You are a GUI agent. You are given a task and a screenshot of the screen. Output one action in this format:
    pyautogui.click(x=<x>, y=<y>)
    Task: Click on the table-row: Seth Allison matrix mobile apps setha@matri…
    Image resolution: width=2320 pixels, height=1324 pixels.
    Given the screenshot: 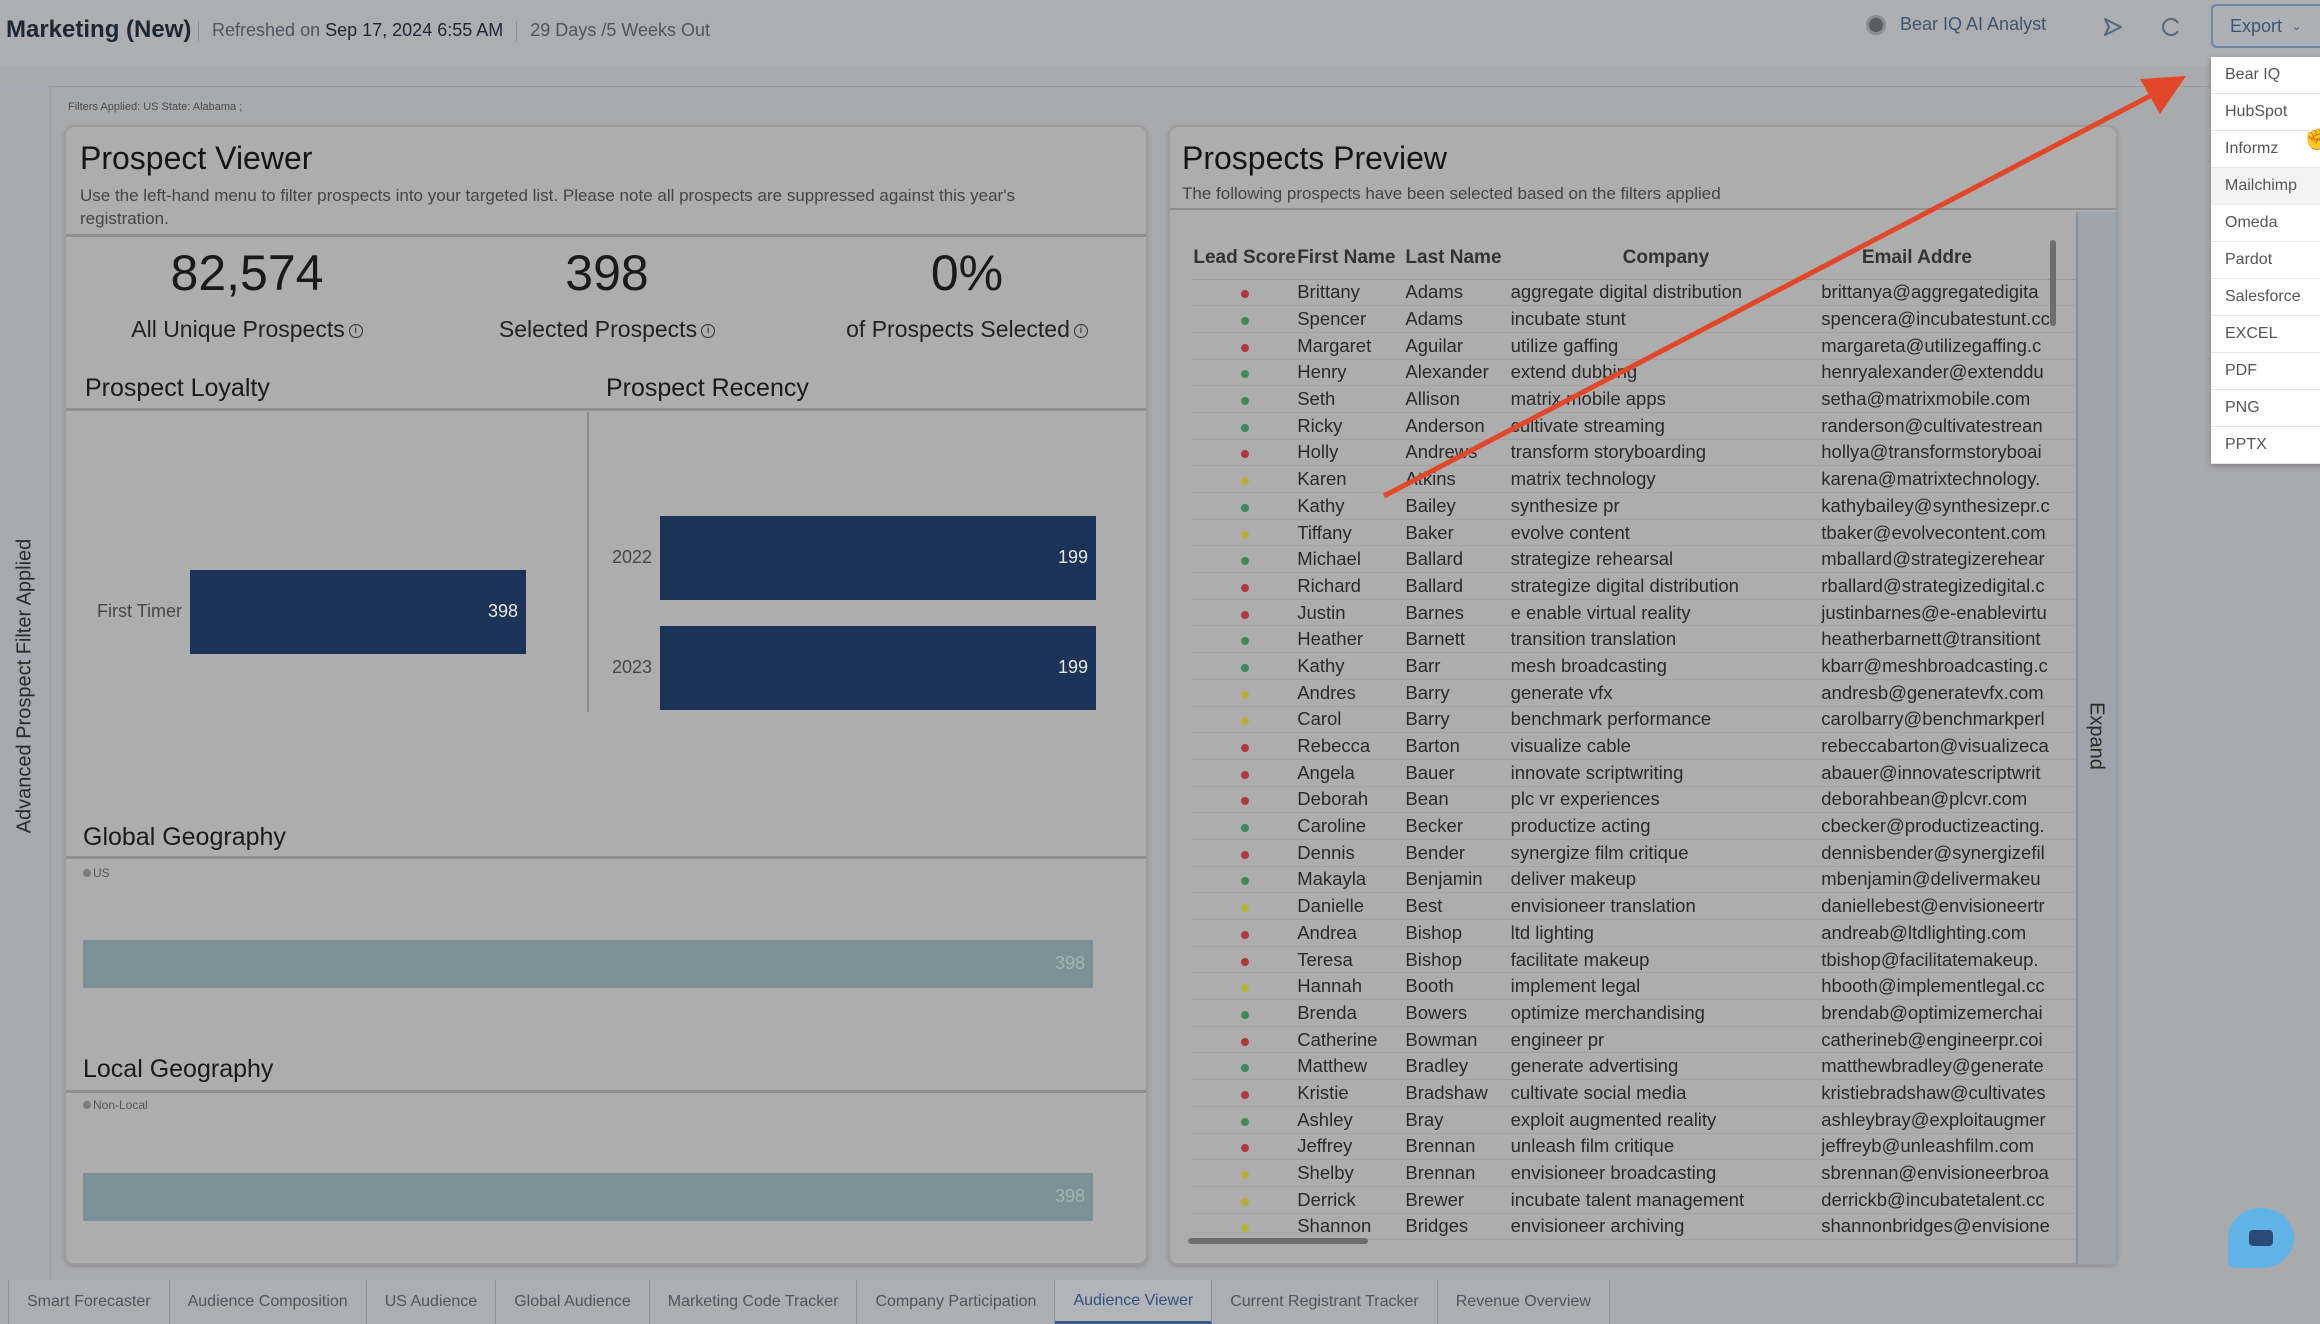 What is the action you would take?
    pyautogui.click(x=1635, y=399)
    